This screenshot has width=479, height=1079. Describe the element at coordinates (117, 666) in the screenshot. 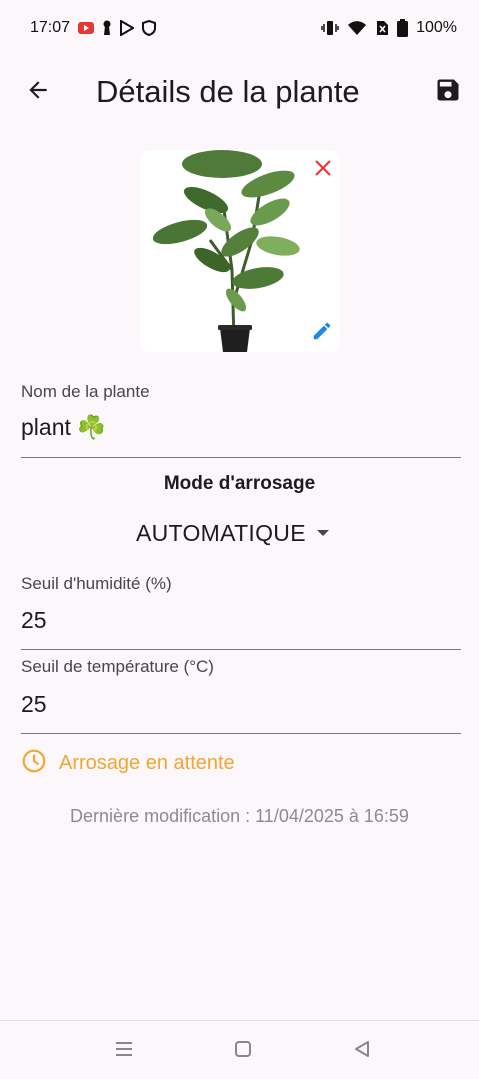

I see `temperature-threshold-label: Seuil de température (°C)` at that location.